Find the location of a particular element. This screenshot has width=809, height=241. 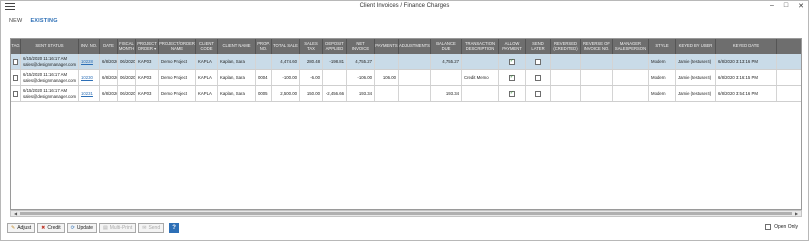

multi-print-button: ▤ Multi-Print is located at coordinates (117, 228).